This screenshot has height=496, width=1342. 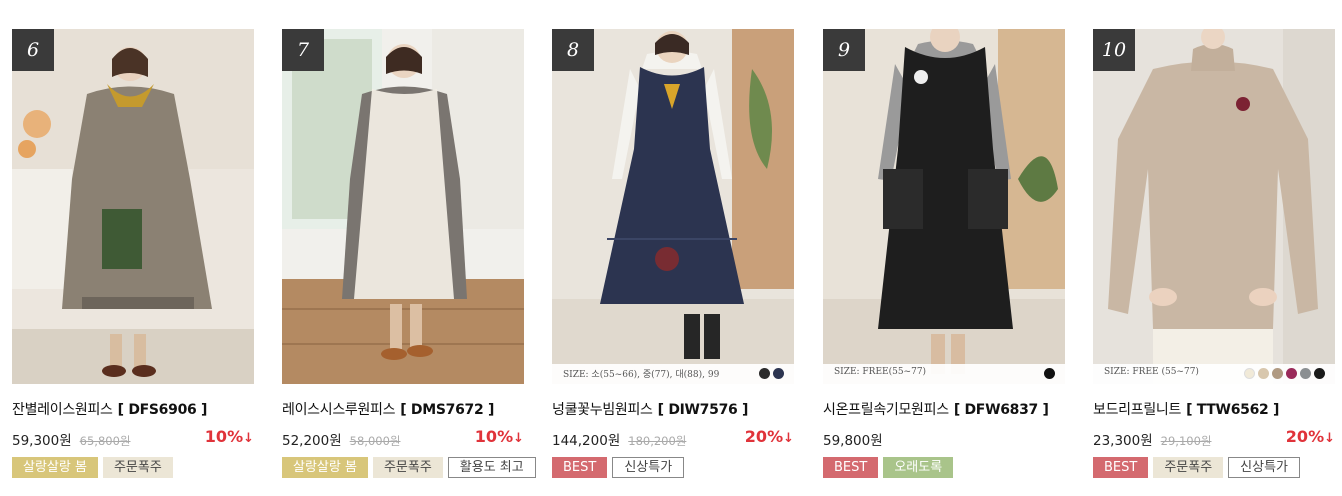 I want to click on price-row: 144,200원 180,200원, so click(x=619, y=439).